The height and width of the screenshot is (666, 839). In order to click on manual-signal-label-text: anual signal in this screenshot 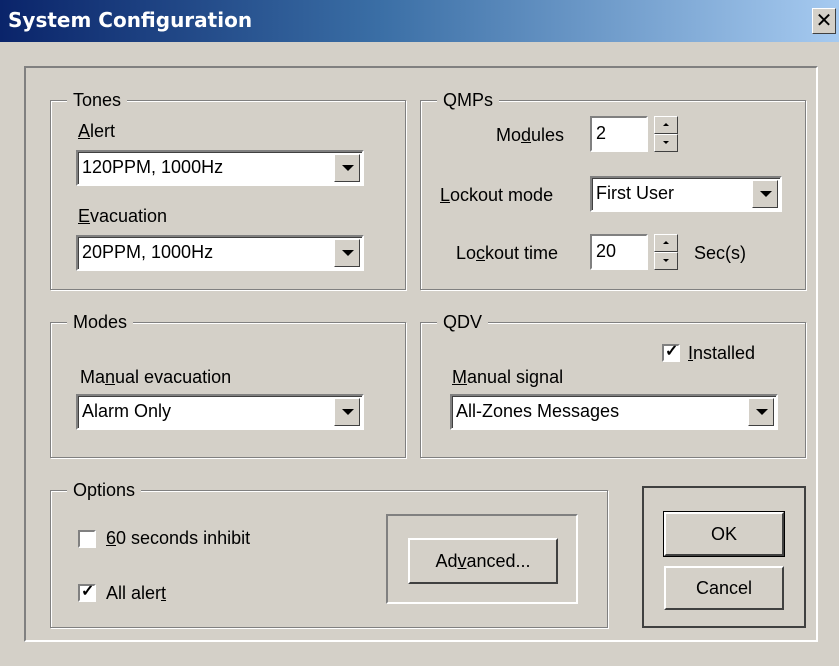, I will do `click(515, 377)`.